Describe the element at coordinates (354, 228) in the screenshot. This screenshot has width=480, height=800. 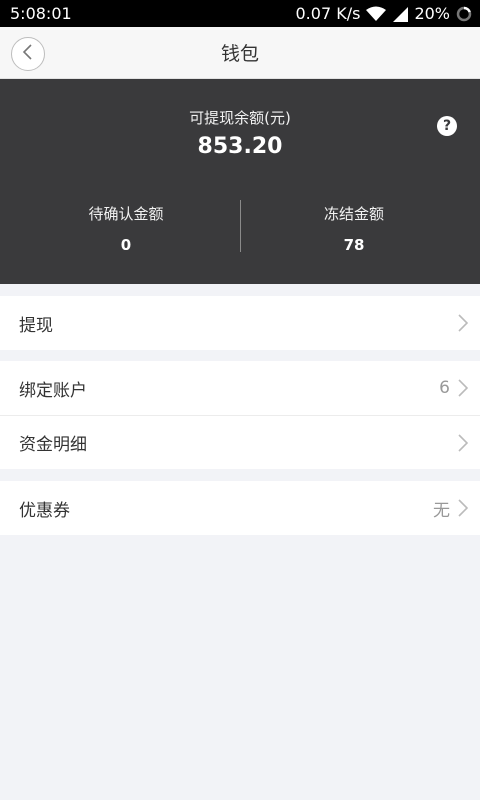
I see `frozen-amount-block: 冻结金额 78` at that location.